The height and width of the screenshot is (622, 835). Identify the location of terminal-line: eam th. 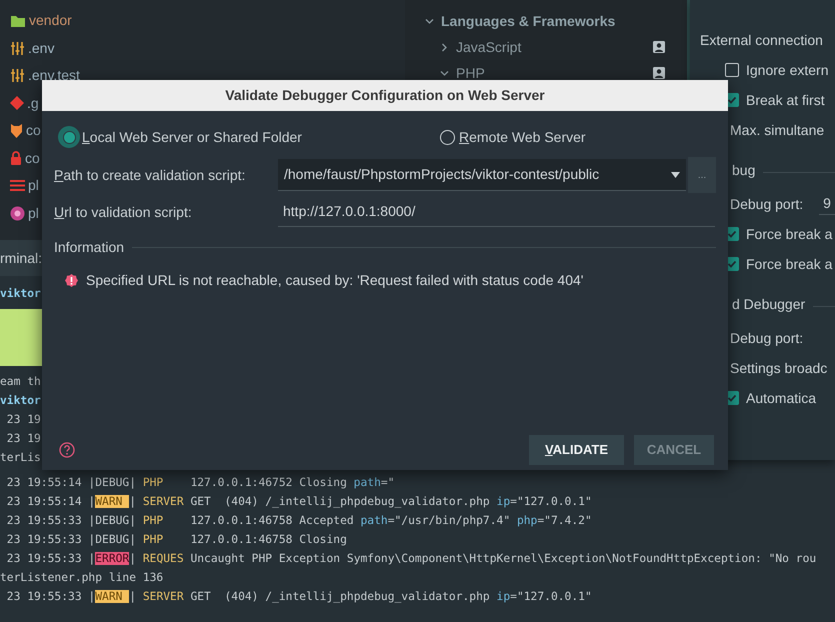
(20, 381).